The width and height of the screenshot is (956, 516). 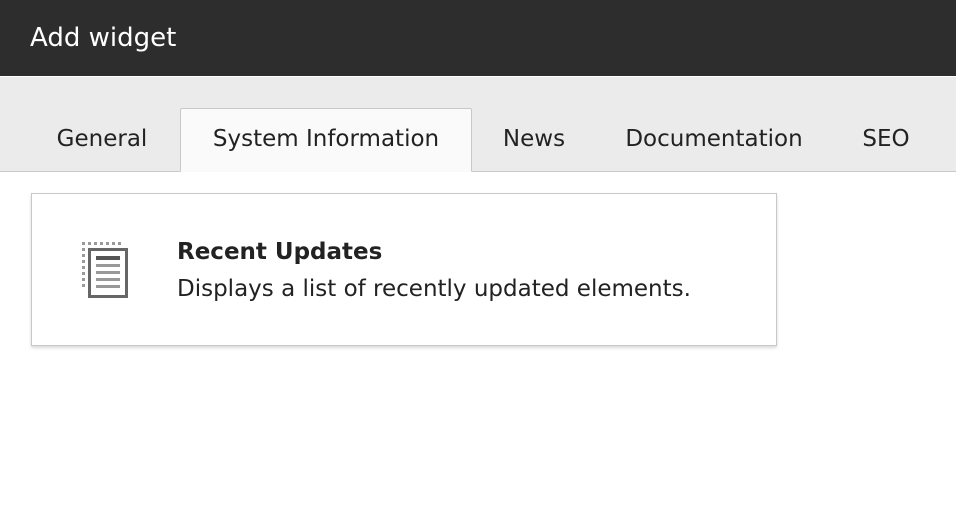 I want to click on modal-title: Add widget, so click(x=103, y=38).